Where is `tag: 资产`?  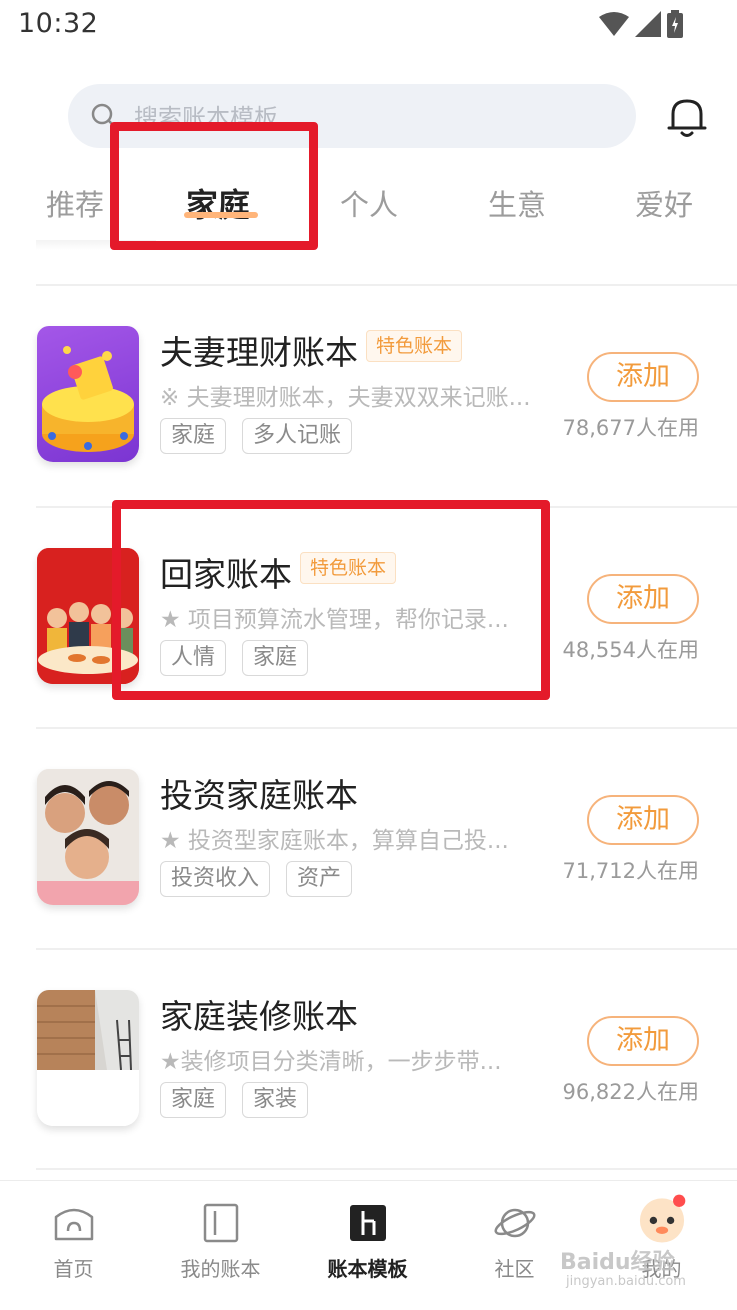 tag: 资产 is located at coordinates (319, 879).